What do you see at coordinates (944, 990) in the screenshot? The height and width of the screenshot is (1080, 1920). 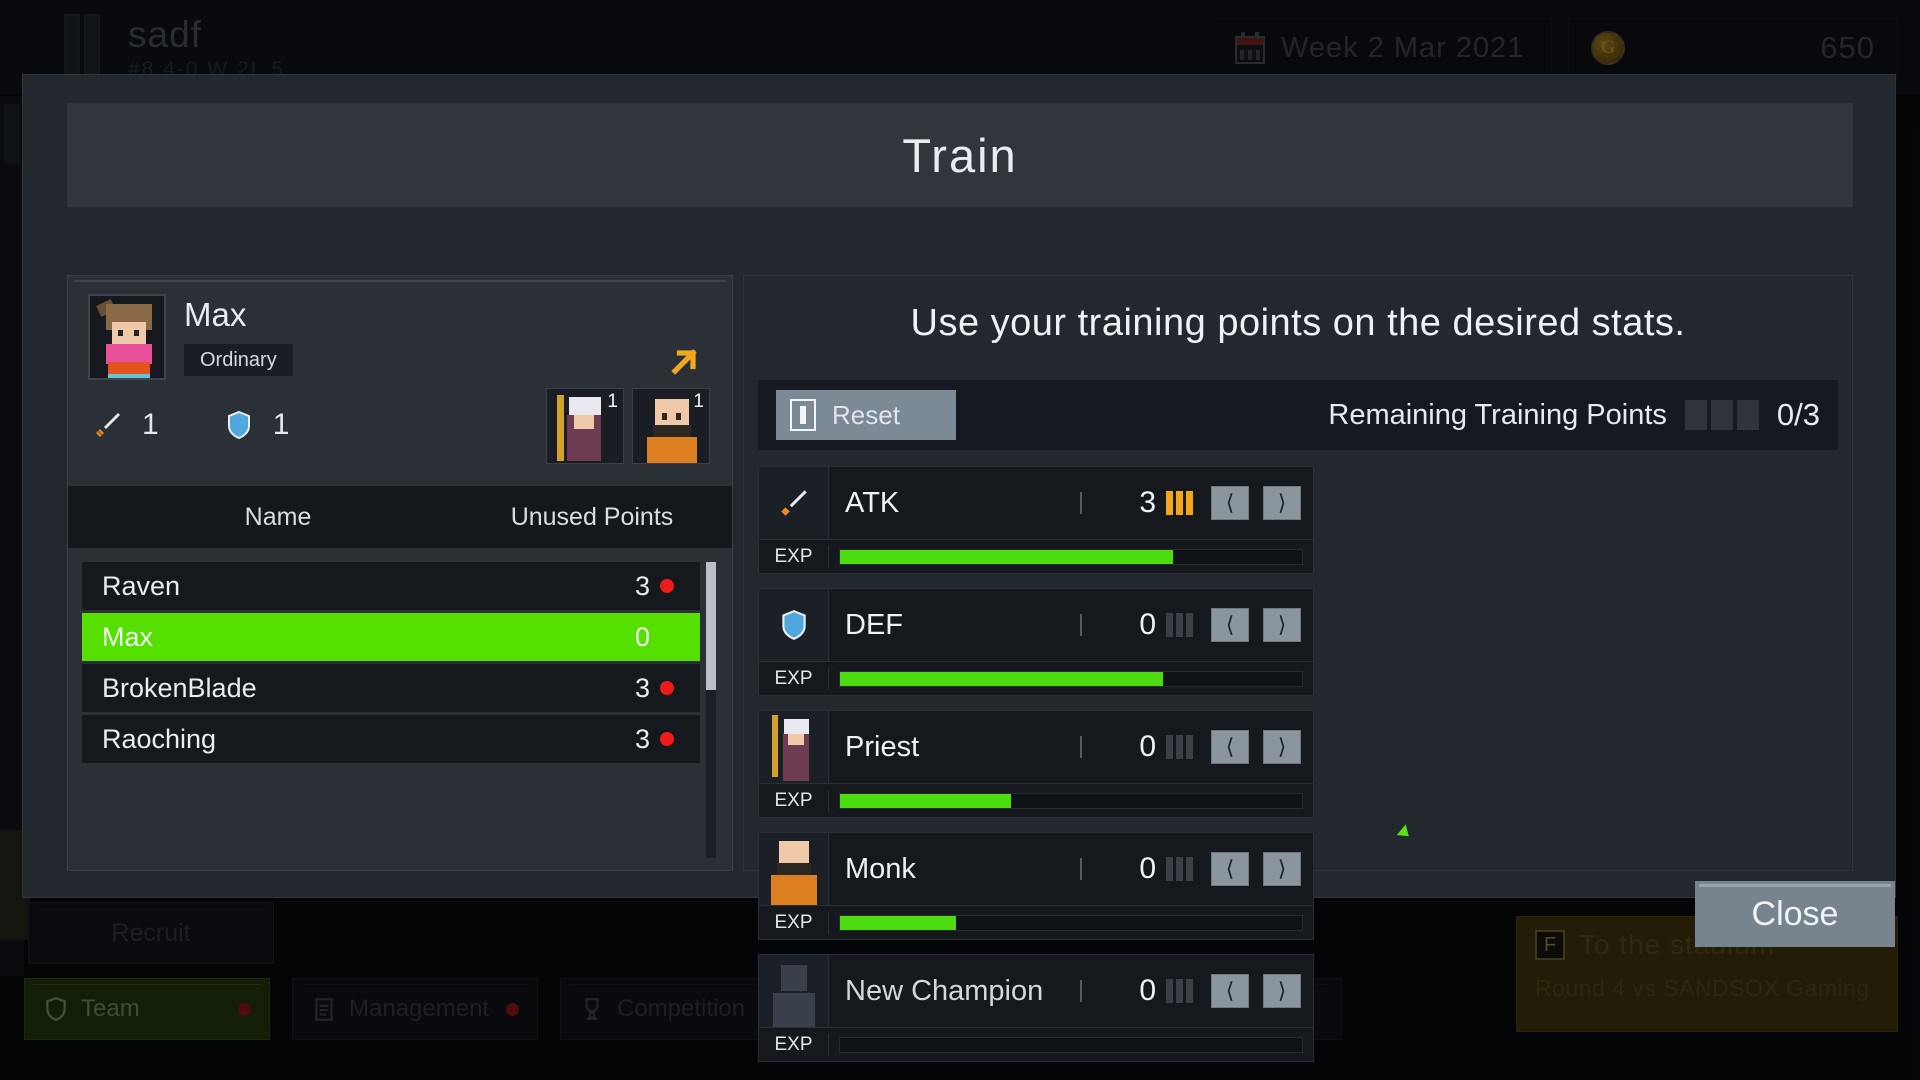 I see `stat-label: New Champion` at bounding box center [944, 990].